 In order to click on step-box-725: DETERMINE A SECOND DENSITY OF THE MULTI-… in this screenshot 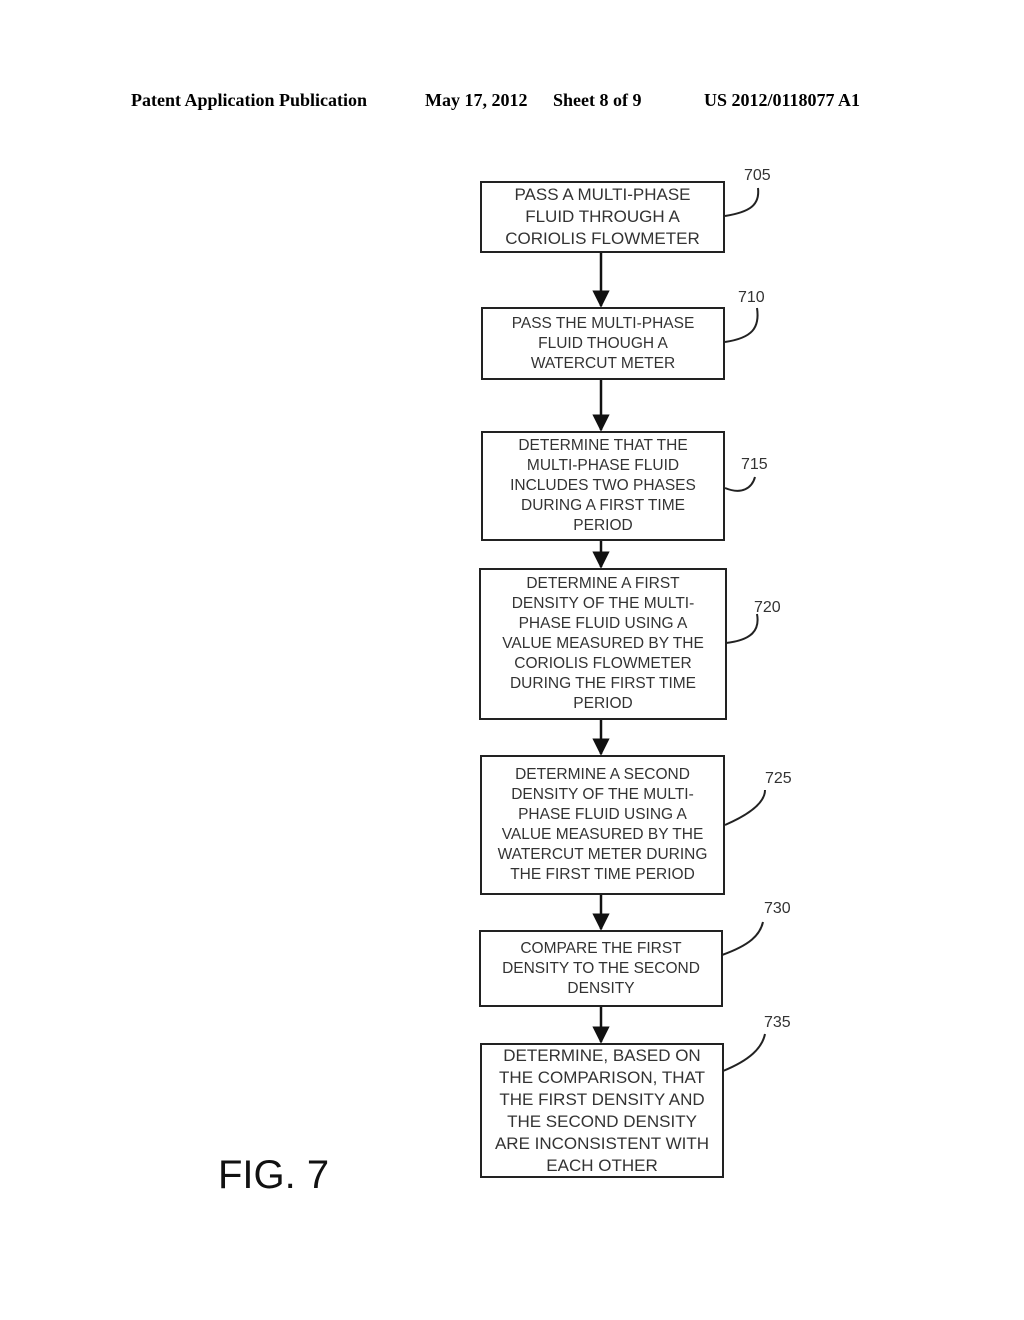, I will do `click(602, 825)`.